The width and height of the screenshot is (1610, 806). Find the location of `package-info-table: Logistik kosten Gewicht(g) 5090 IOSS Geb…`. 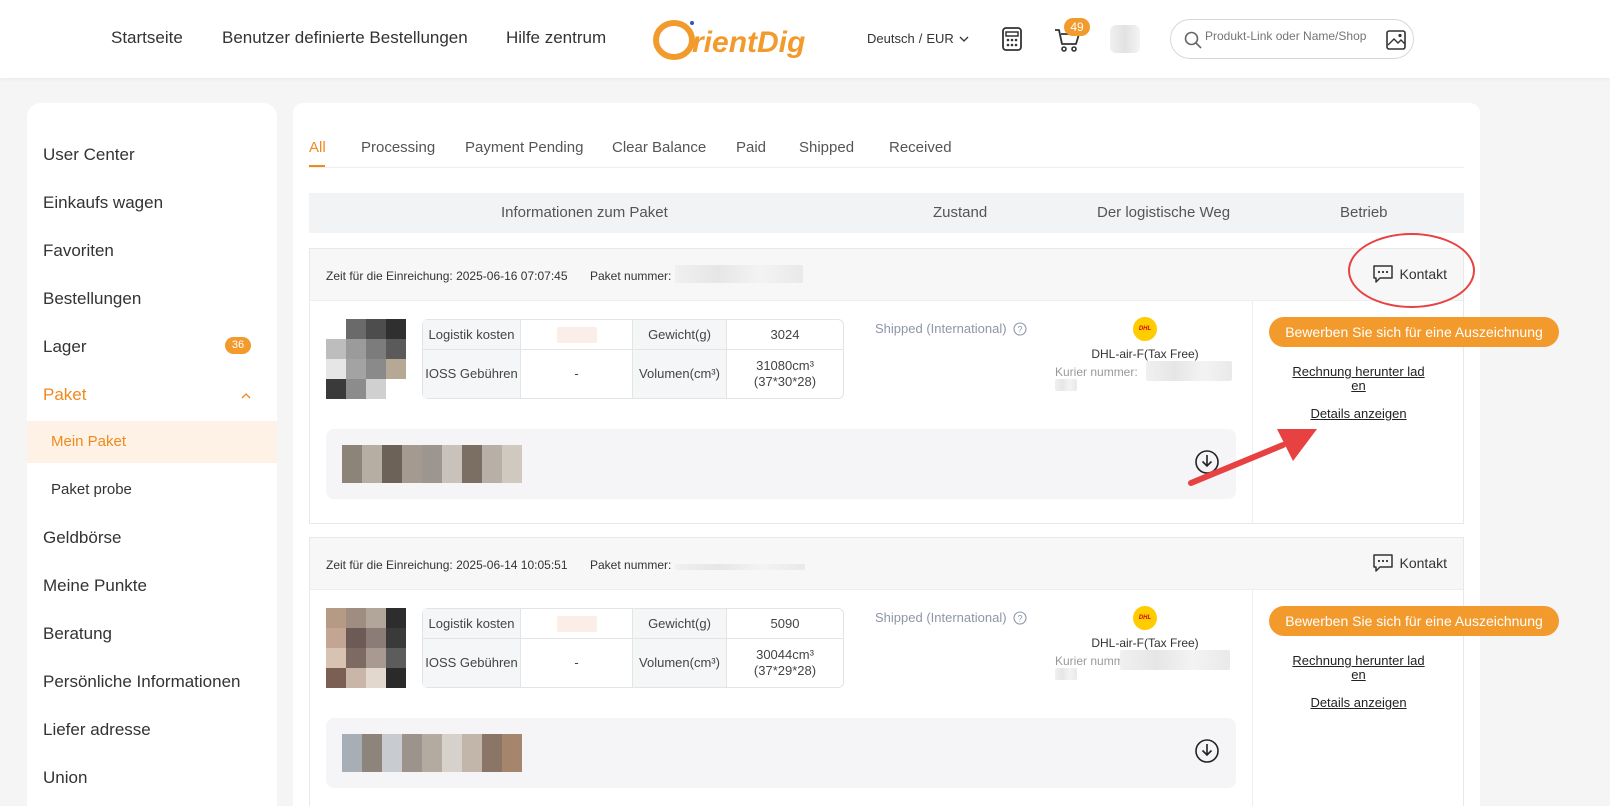

package-info-table: Logistik kosten Gewicht(g) 5090 IOSS Geb… is located at coordinates (633, 648).